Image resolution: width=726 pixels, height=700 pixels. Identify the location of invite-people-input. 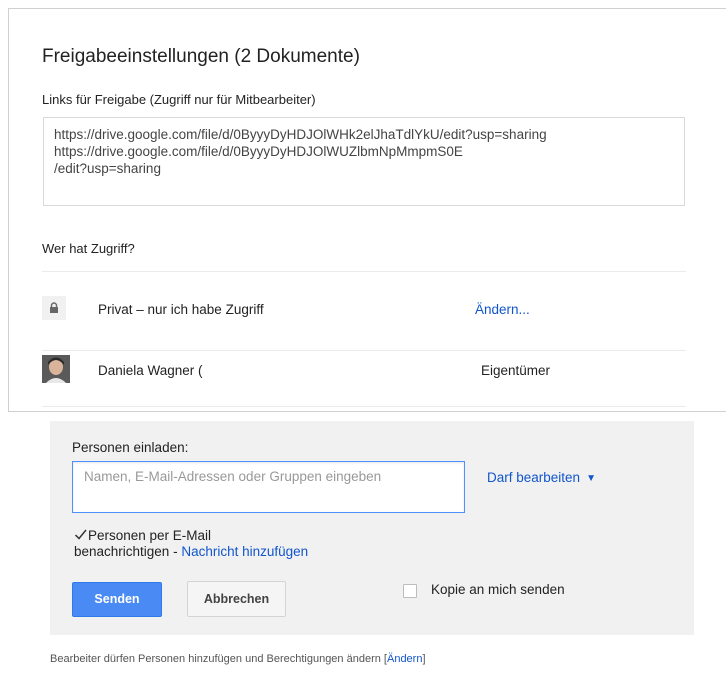
(268, 487).